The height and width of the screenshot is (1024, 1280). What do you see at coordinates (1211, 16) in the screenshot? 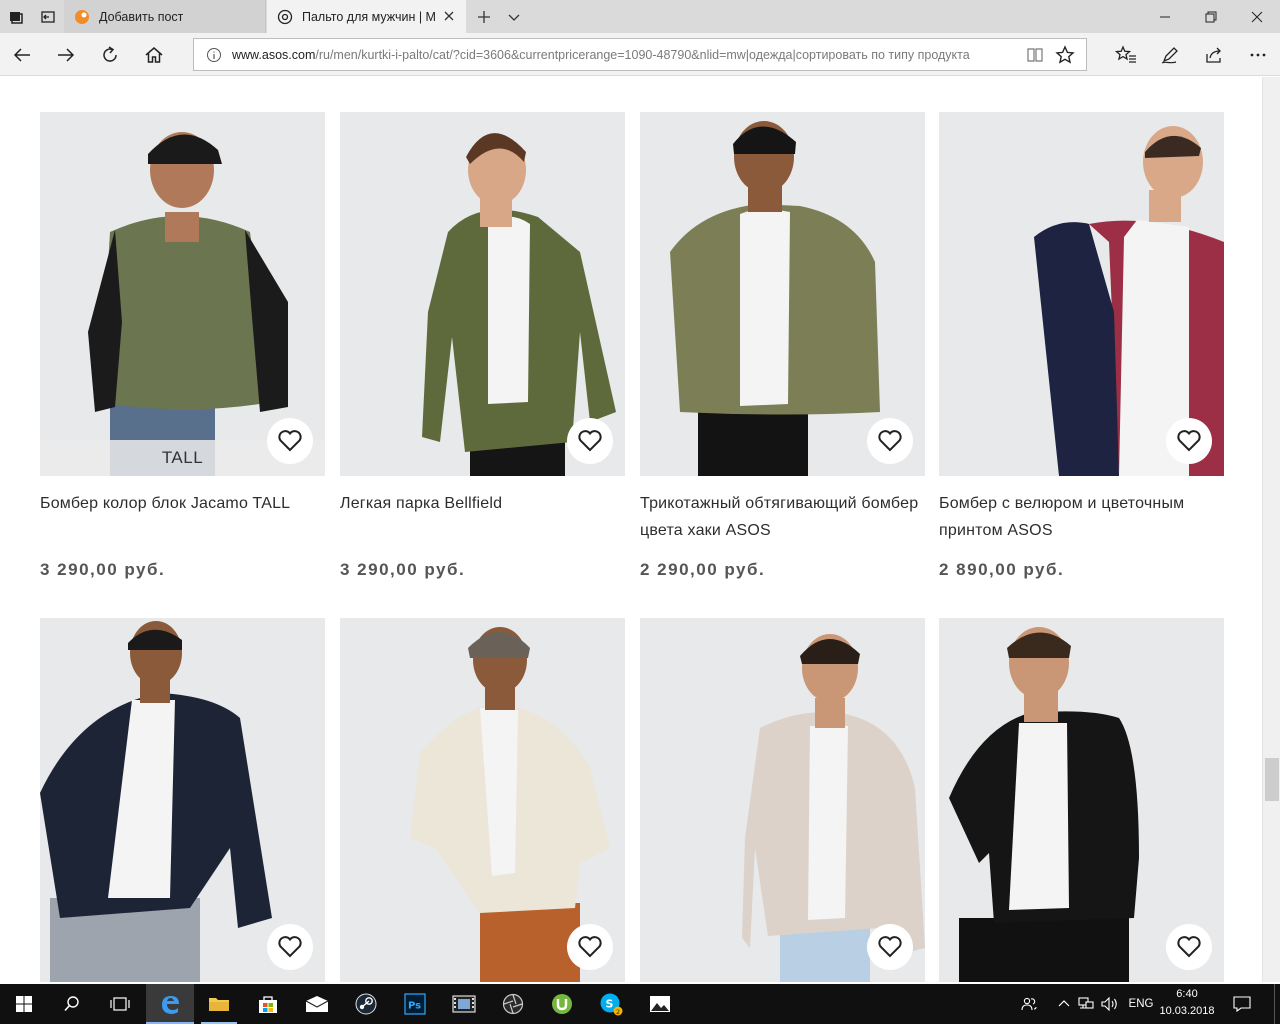
I see `restore-button` at bounding box center [1211, 16].